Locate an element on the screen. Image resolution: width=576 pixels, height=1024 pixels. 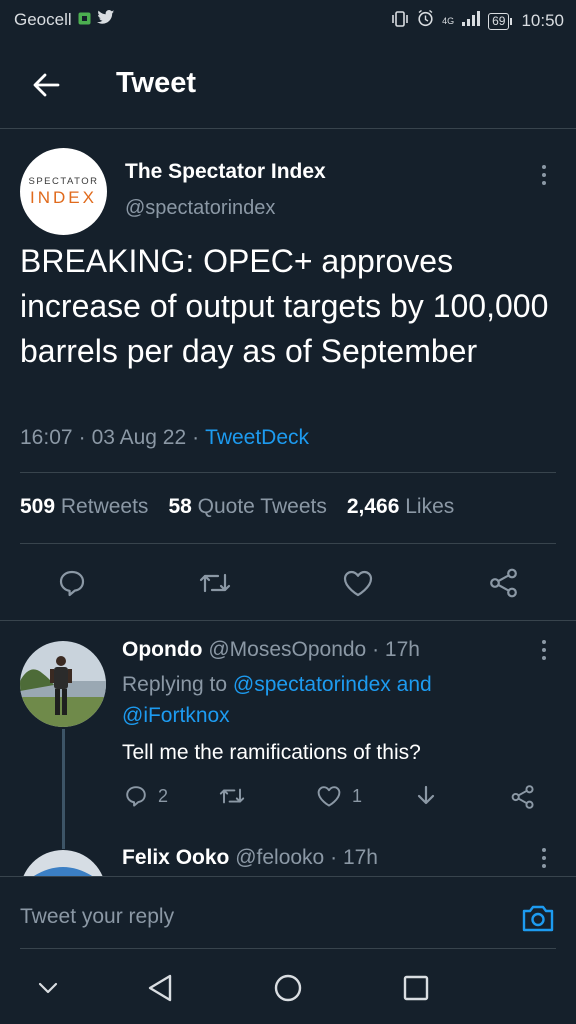
reply-input: Tweet your reply is located at coordinates (97, 917).